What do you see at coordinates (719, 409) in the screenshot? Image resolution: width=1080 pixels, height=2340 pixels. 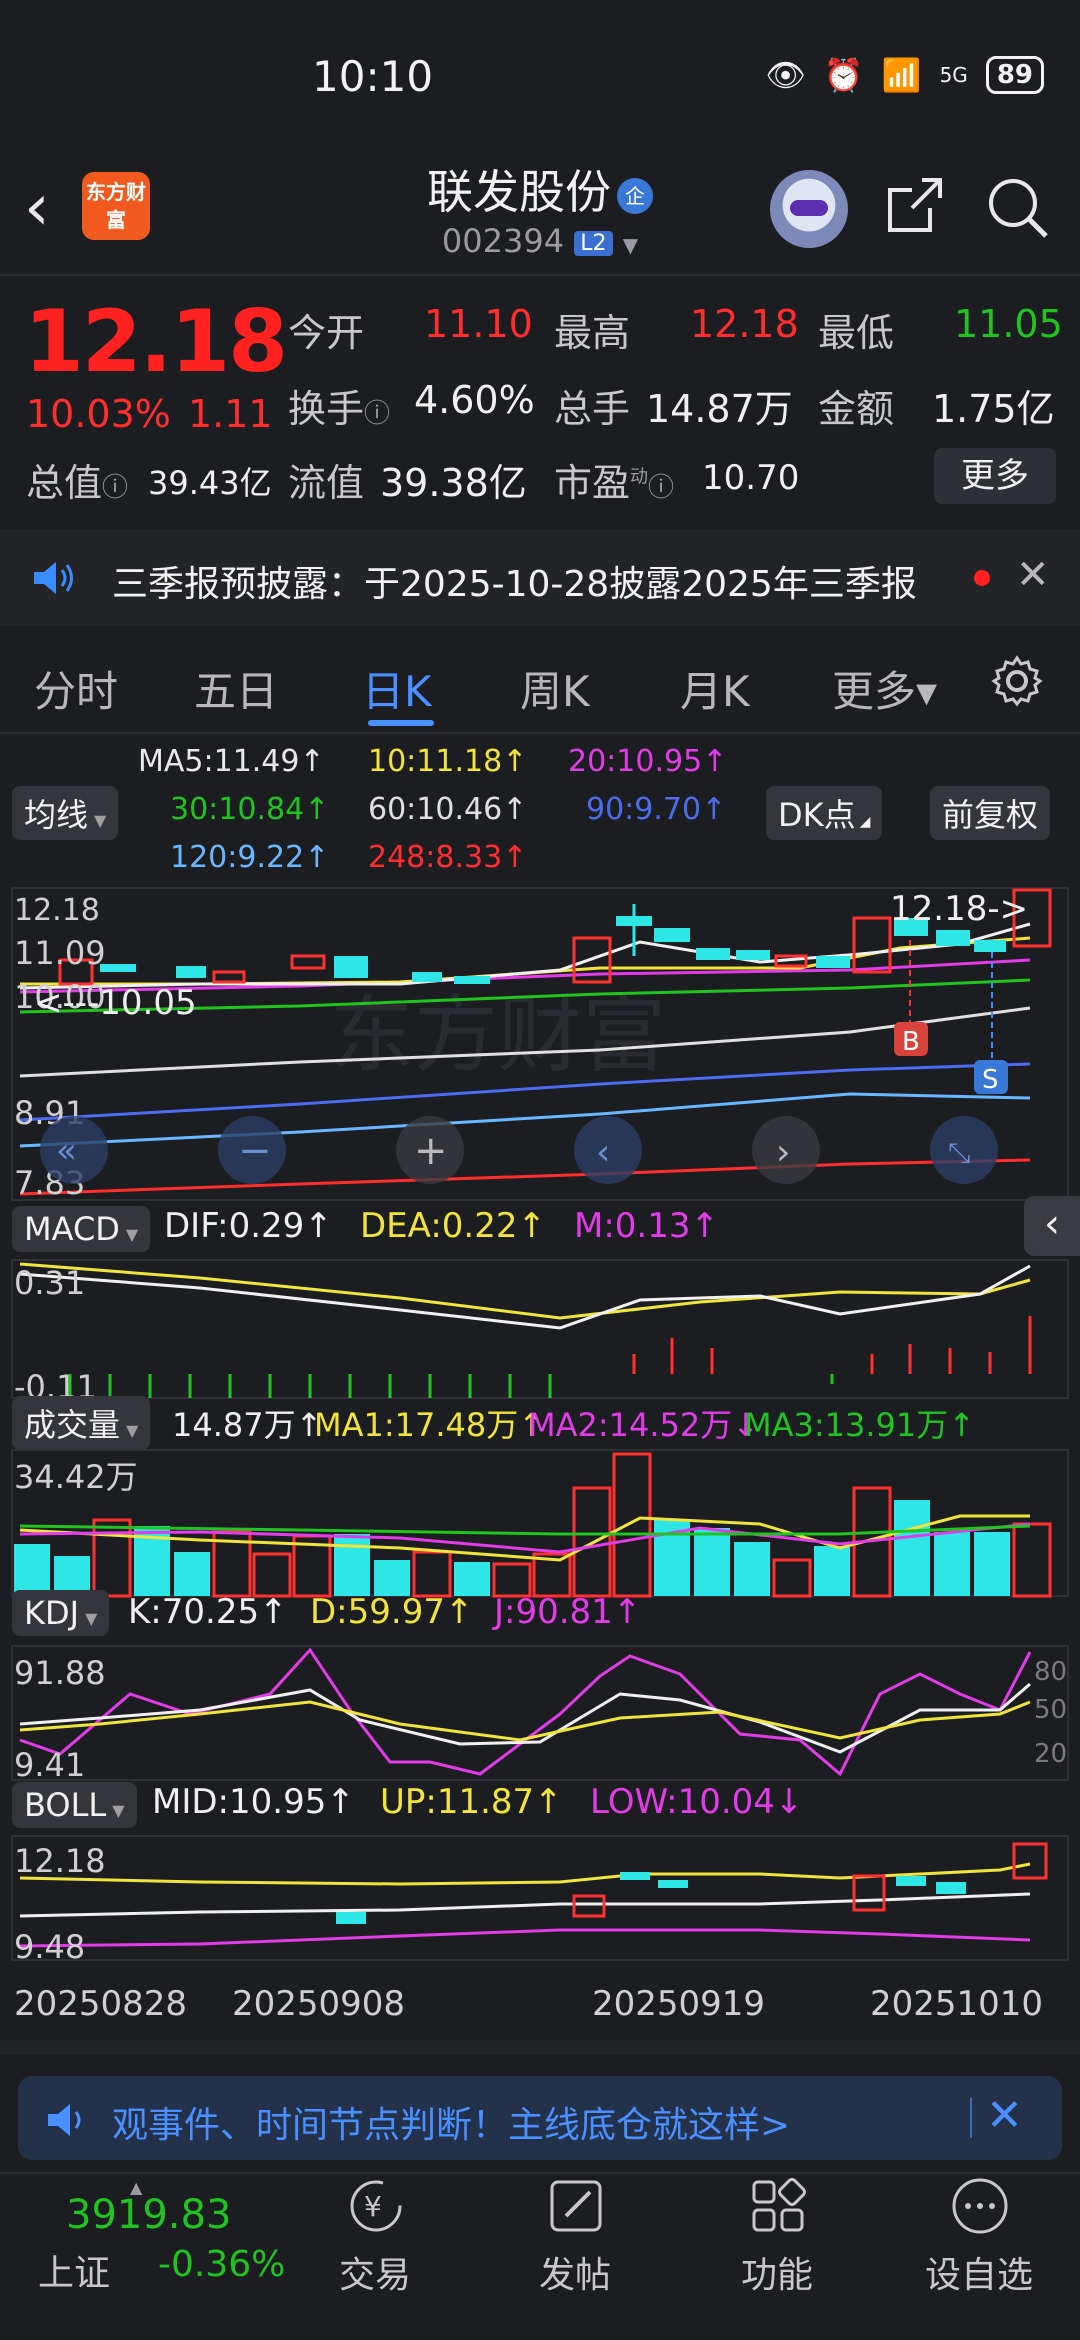 I see `volume-value: 14.87万` at bounding box center [719, 409].